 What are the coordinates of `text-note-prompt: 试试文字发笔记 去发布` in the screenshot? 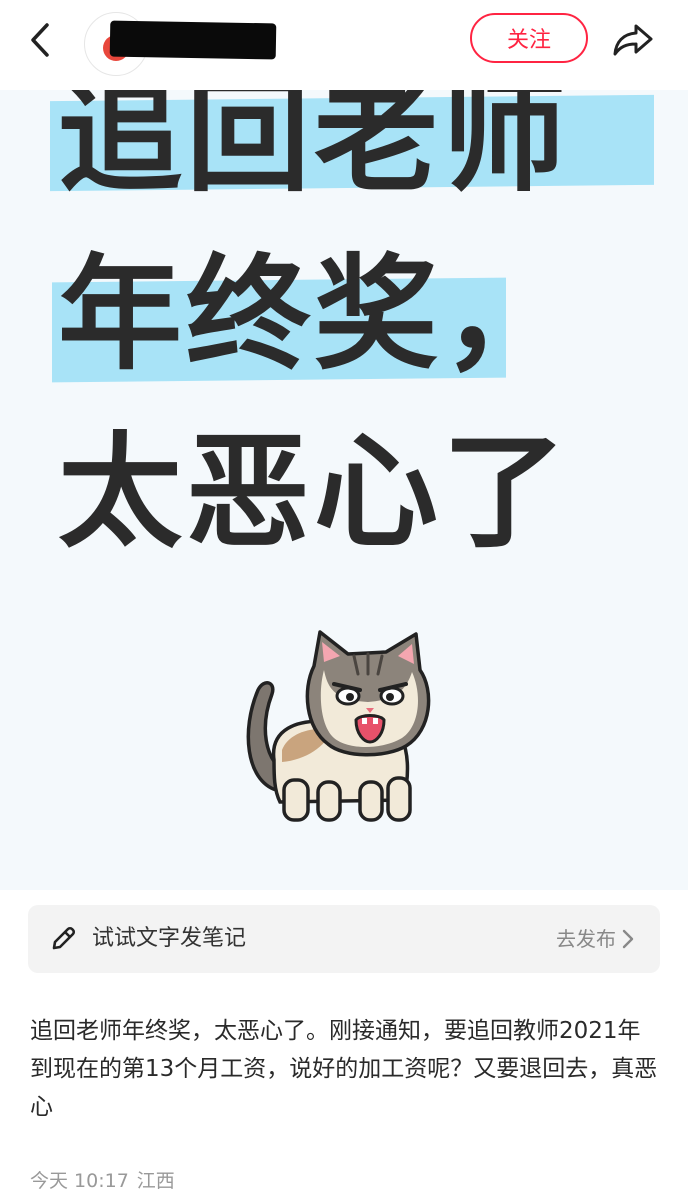 It's located at (344, 939).